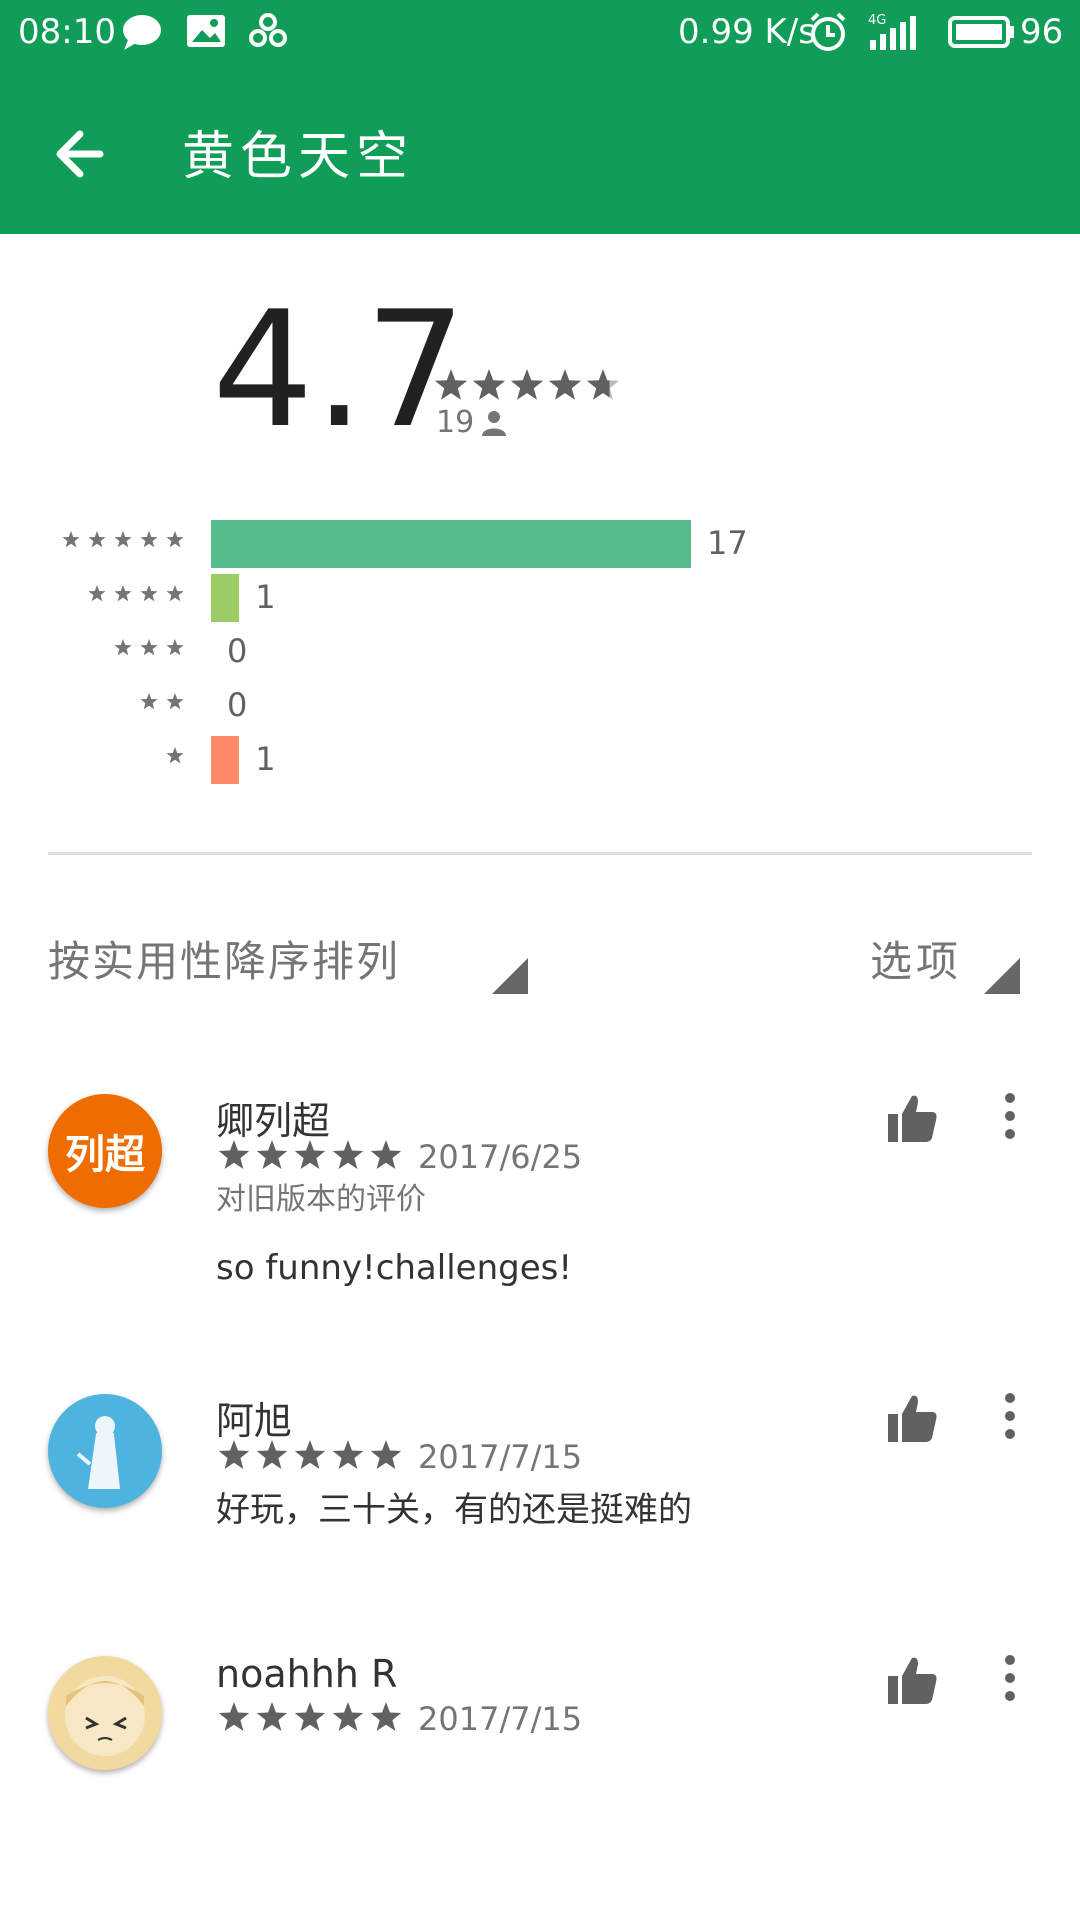 The width and height of the screenshot is (1080, 1920). I want to click on status-bar: 08:10 0.99 K/s 4G 96, so click(540, 33).